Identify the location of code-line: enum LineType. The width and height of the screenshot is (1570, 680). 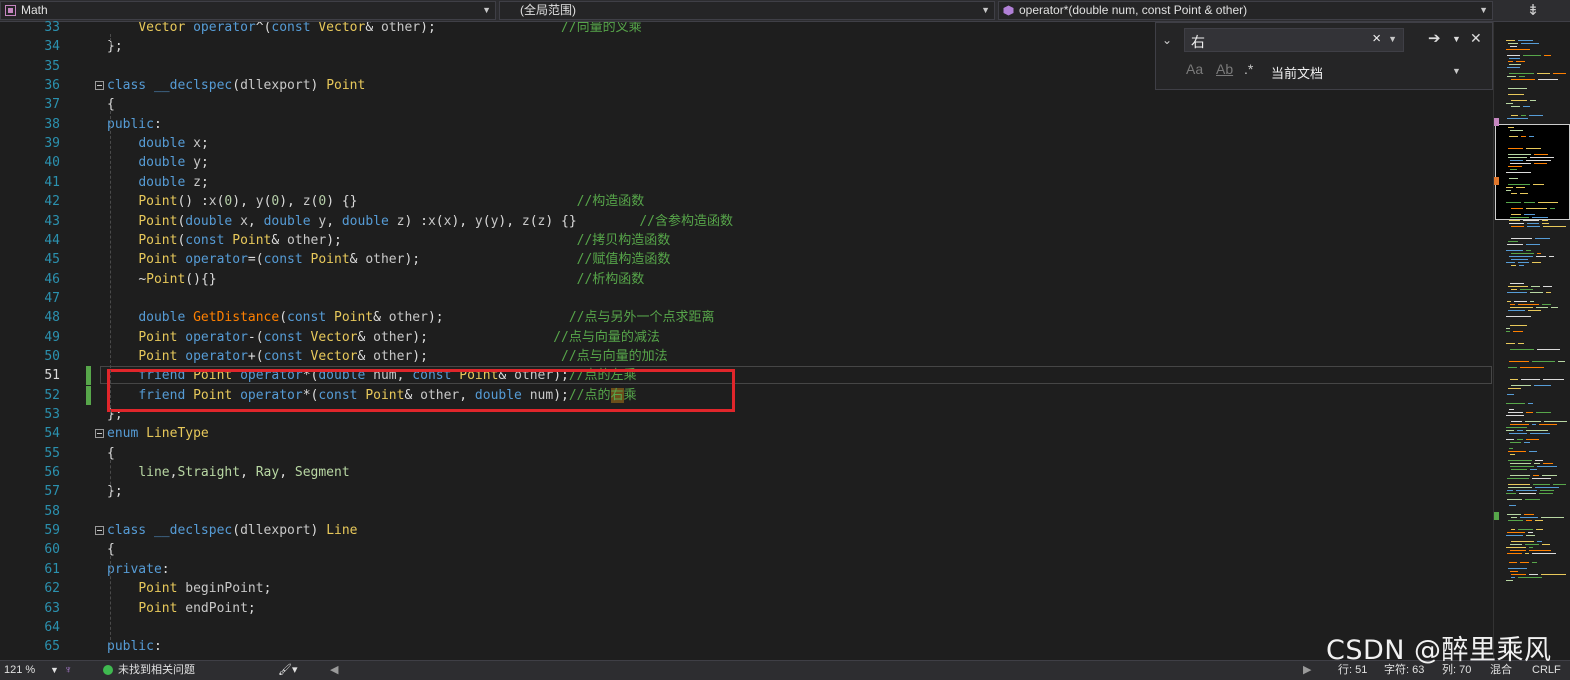
(158, 433).